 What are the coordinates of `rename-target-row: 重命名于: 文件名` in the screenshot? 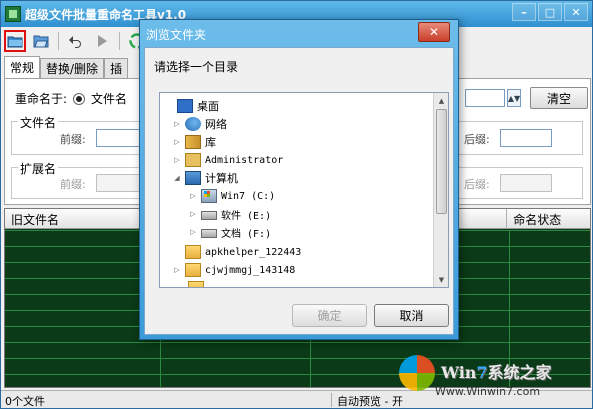 It's located at (71, 98).